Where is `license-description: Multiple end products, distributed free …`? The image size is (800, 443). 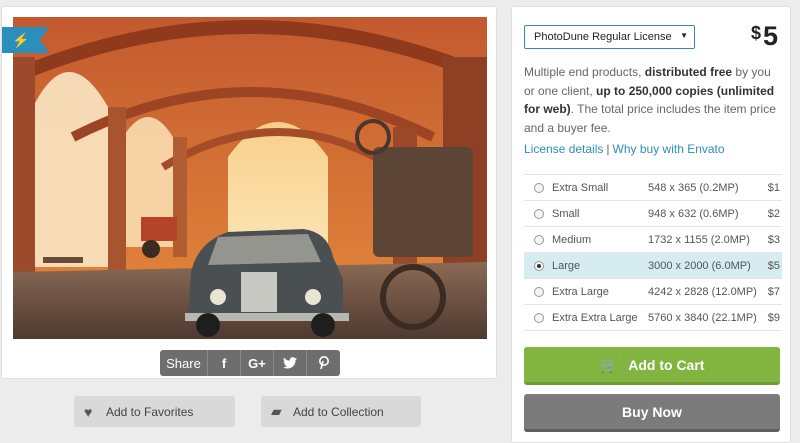
license-description: Multiple end products, distributed free … is located at coordinates (653, 100).